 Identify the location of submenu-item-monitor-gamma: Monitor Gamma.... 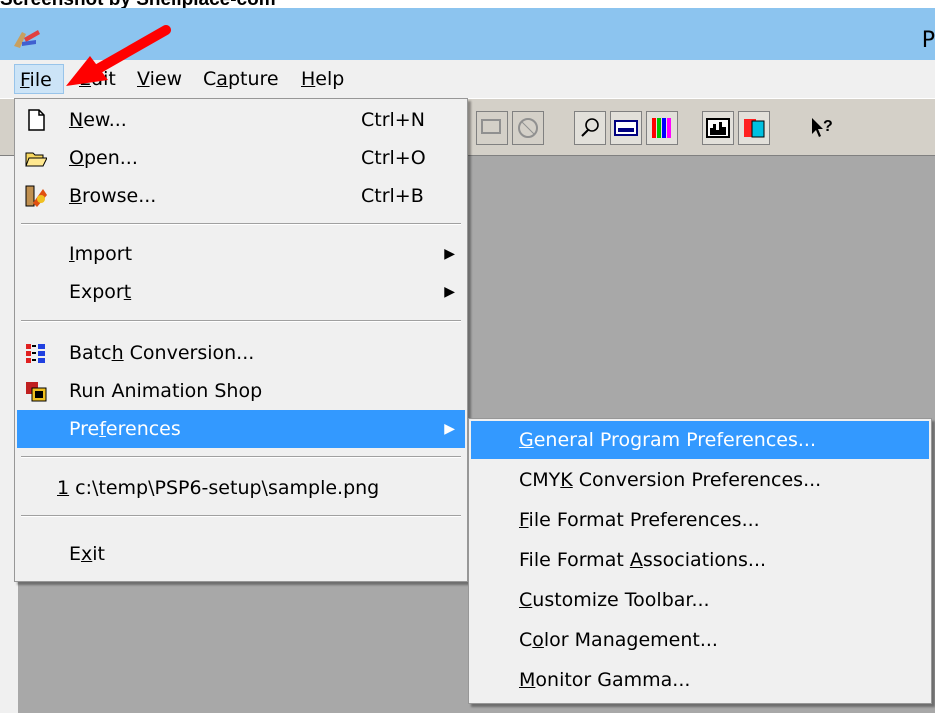
(700, 680).